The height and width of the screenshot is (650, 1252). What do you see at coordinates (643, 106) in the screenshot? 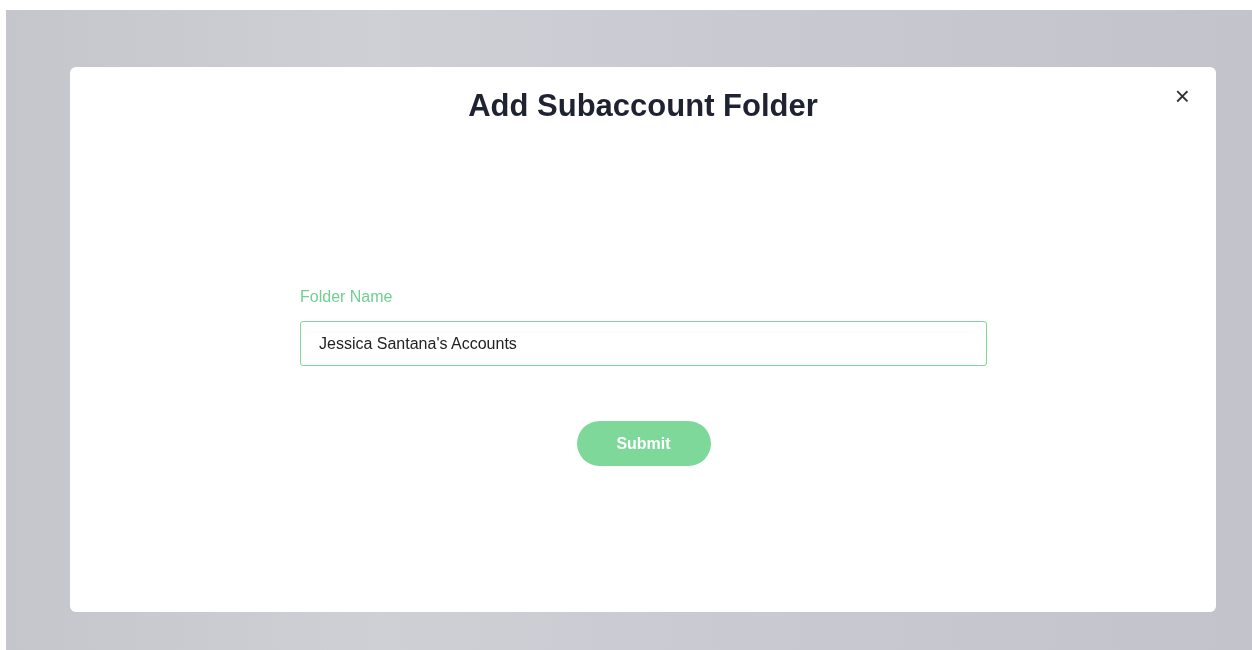
I see `dialog-title: Add Subaccount Folder` at bounding box center [643, 106].